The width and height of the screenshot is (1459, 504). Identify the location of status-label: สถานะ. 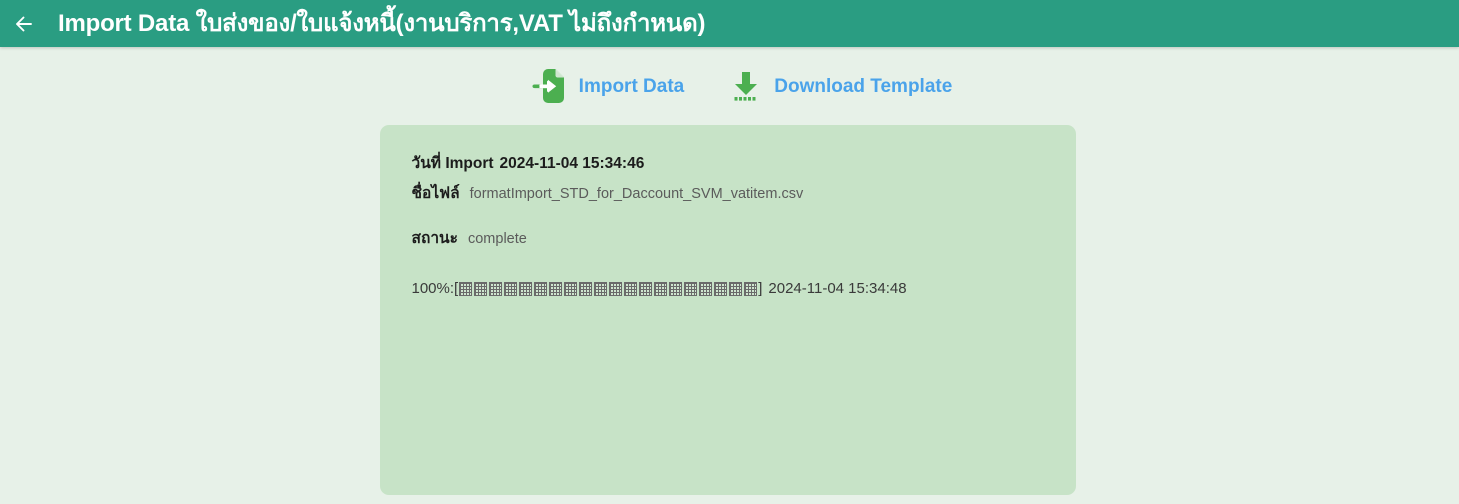
(434, 239).